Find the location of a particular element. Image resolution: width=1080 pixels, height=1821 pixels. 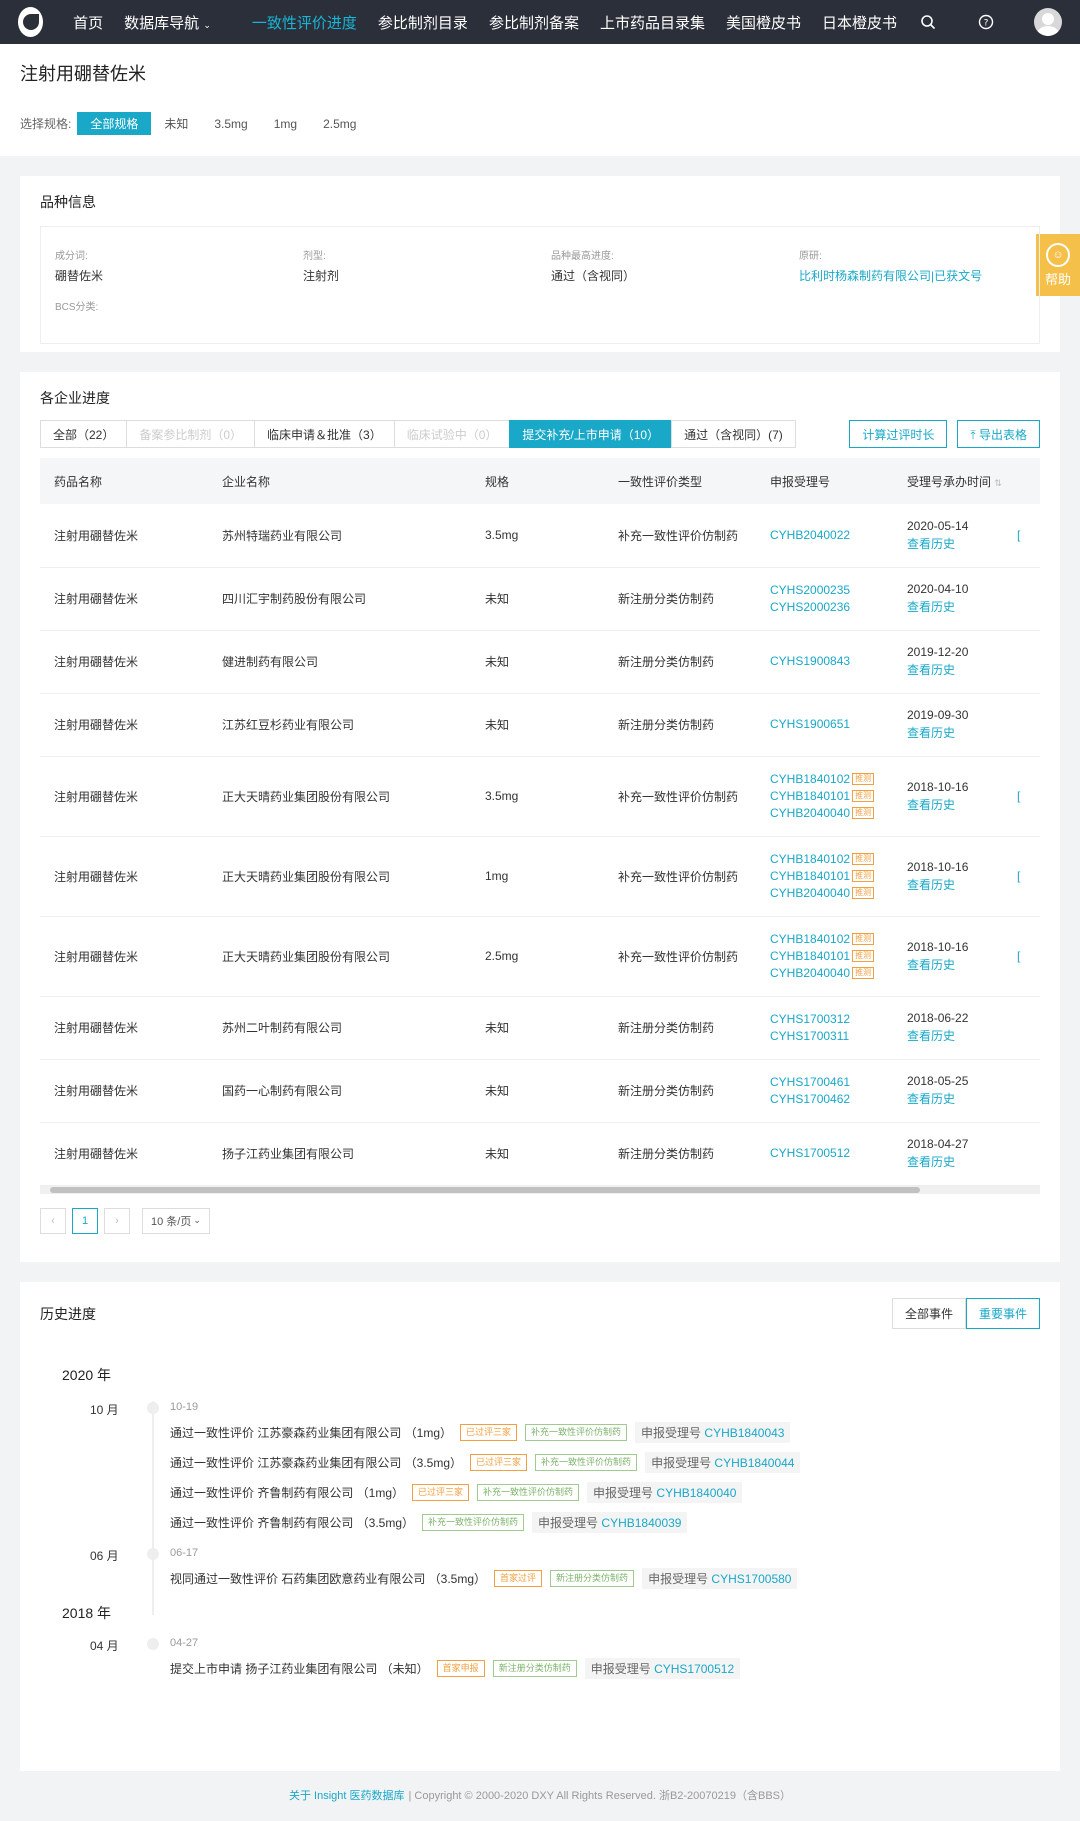

search-icon is located at coordinates (928, 22).